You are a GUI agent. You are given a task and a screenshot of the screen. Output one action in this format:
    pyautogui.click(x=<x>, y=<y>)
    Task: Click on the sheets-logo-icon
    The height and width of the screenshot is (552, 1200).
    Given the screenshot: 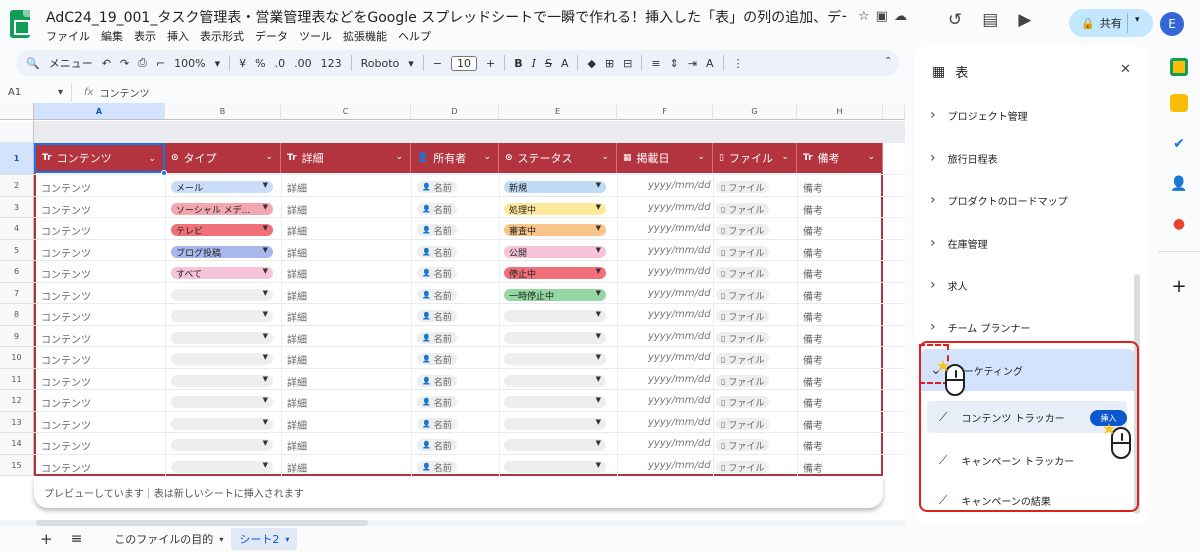 What is the action you would take?
    pyautogui.click(x=20, y=24)
    